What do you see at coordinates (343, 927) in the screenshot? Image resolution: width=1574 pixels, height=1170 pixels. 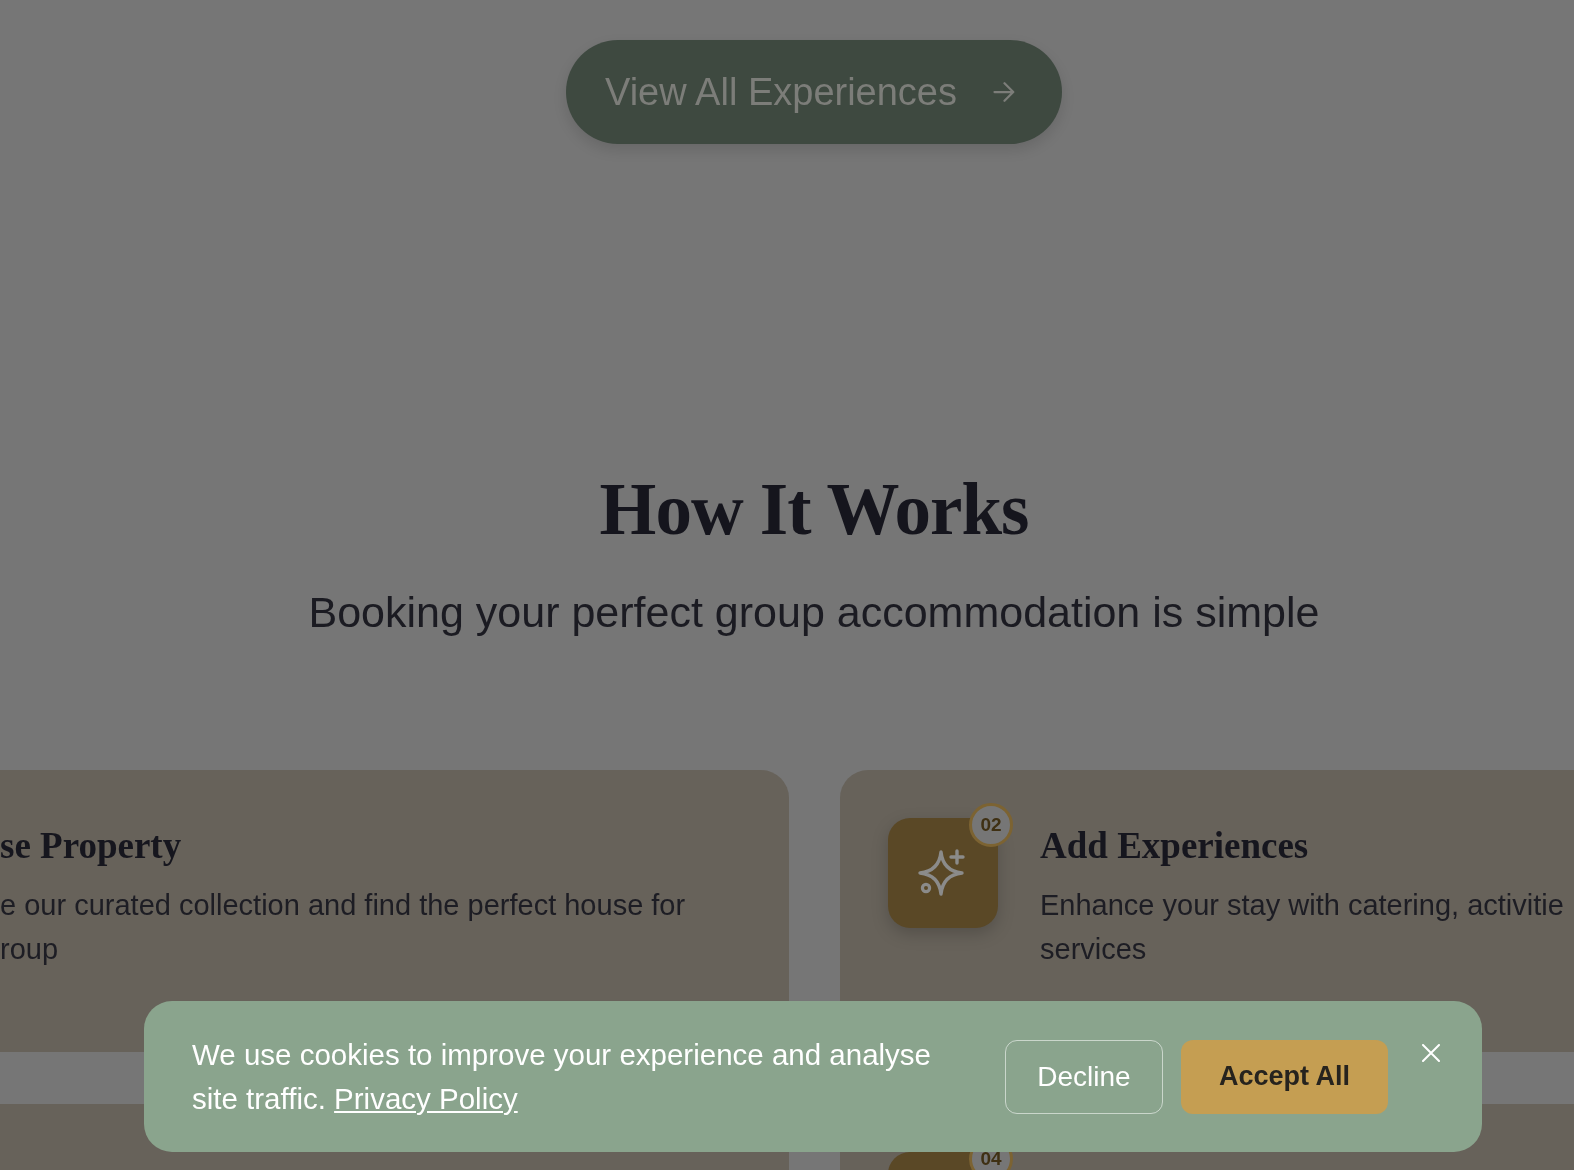 I see `step-description: e our curated collection and find the perfect house for roup` at bounding box center [343, 927].